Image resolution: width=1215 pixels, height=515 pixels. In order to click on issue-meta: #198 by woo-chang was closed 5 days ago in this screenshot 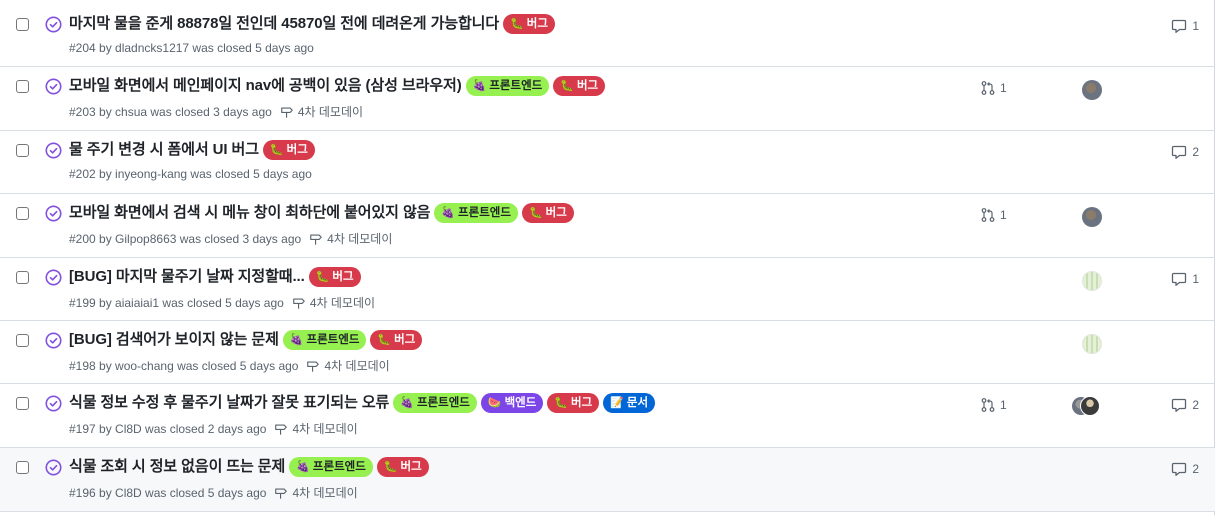, I will do `click(184, 365)`.